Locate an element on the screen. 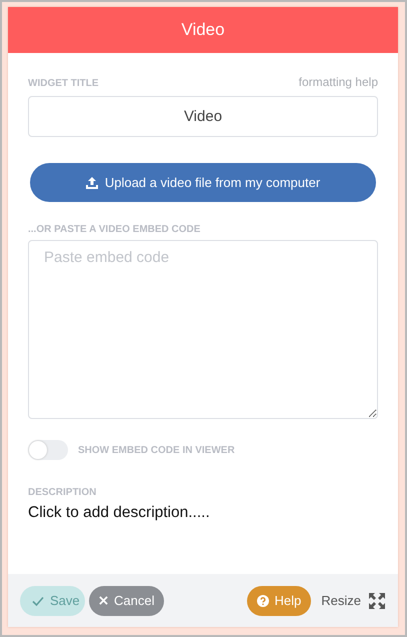 This screenshot has width=407, height=637. cancel-button: Cancel is located at coordinates (126, 601).